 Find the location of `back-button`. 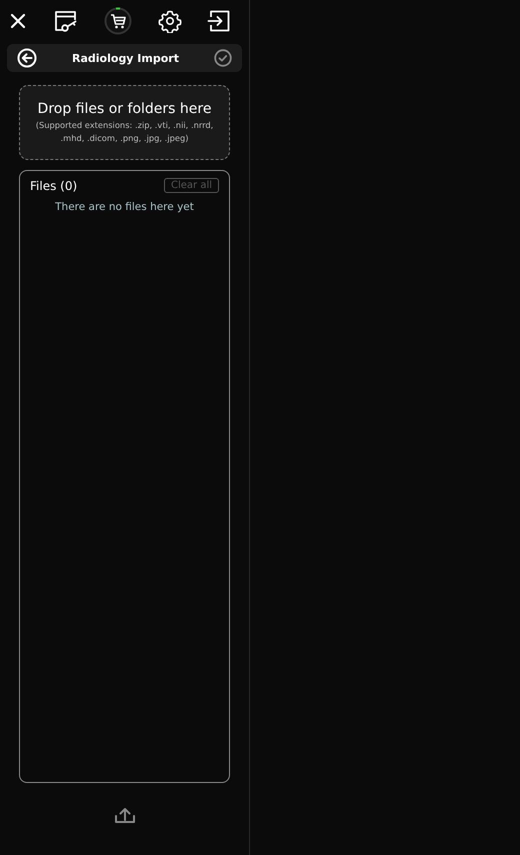

back-button is located at coordinates (27, 58).